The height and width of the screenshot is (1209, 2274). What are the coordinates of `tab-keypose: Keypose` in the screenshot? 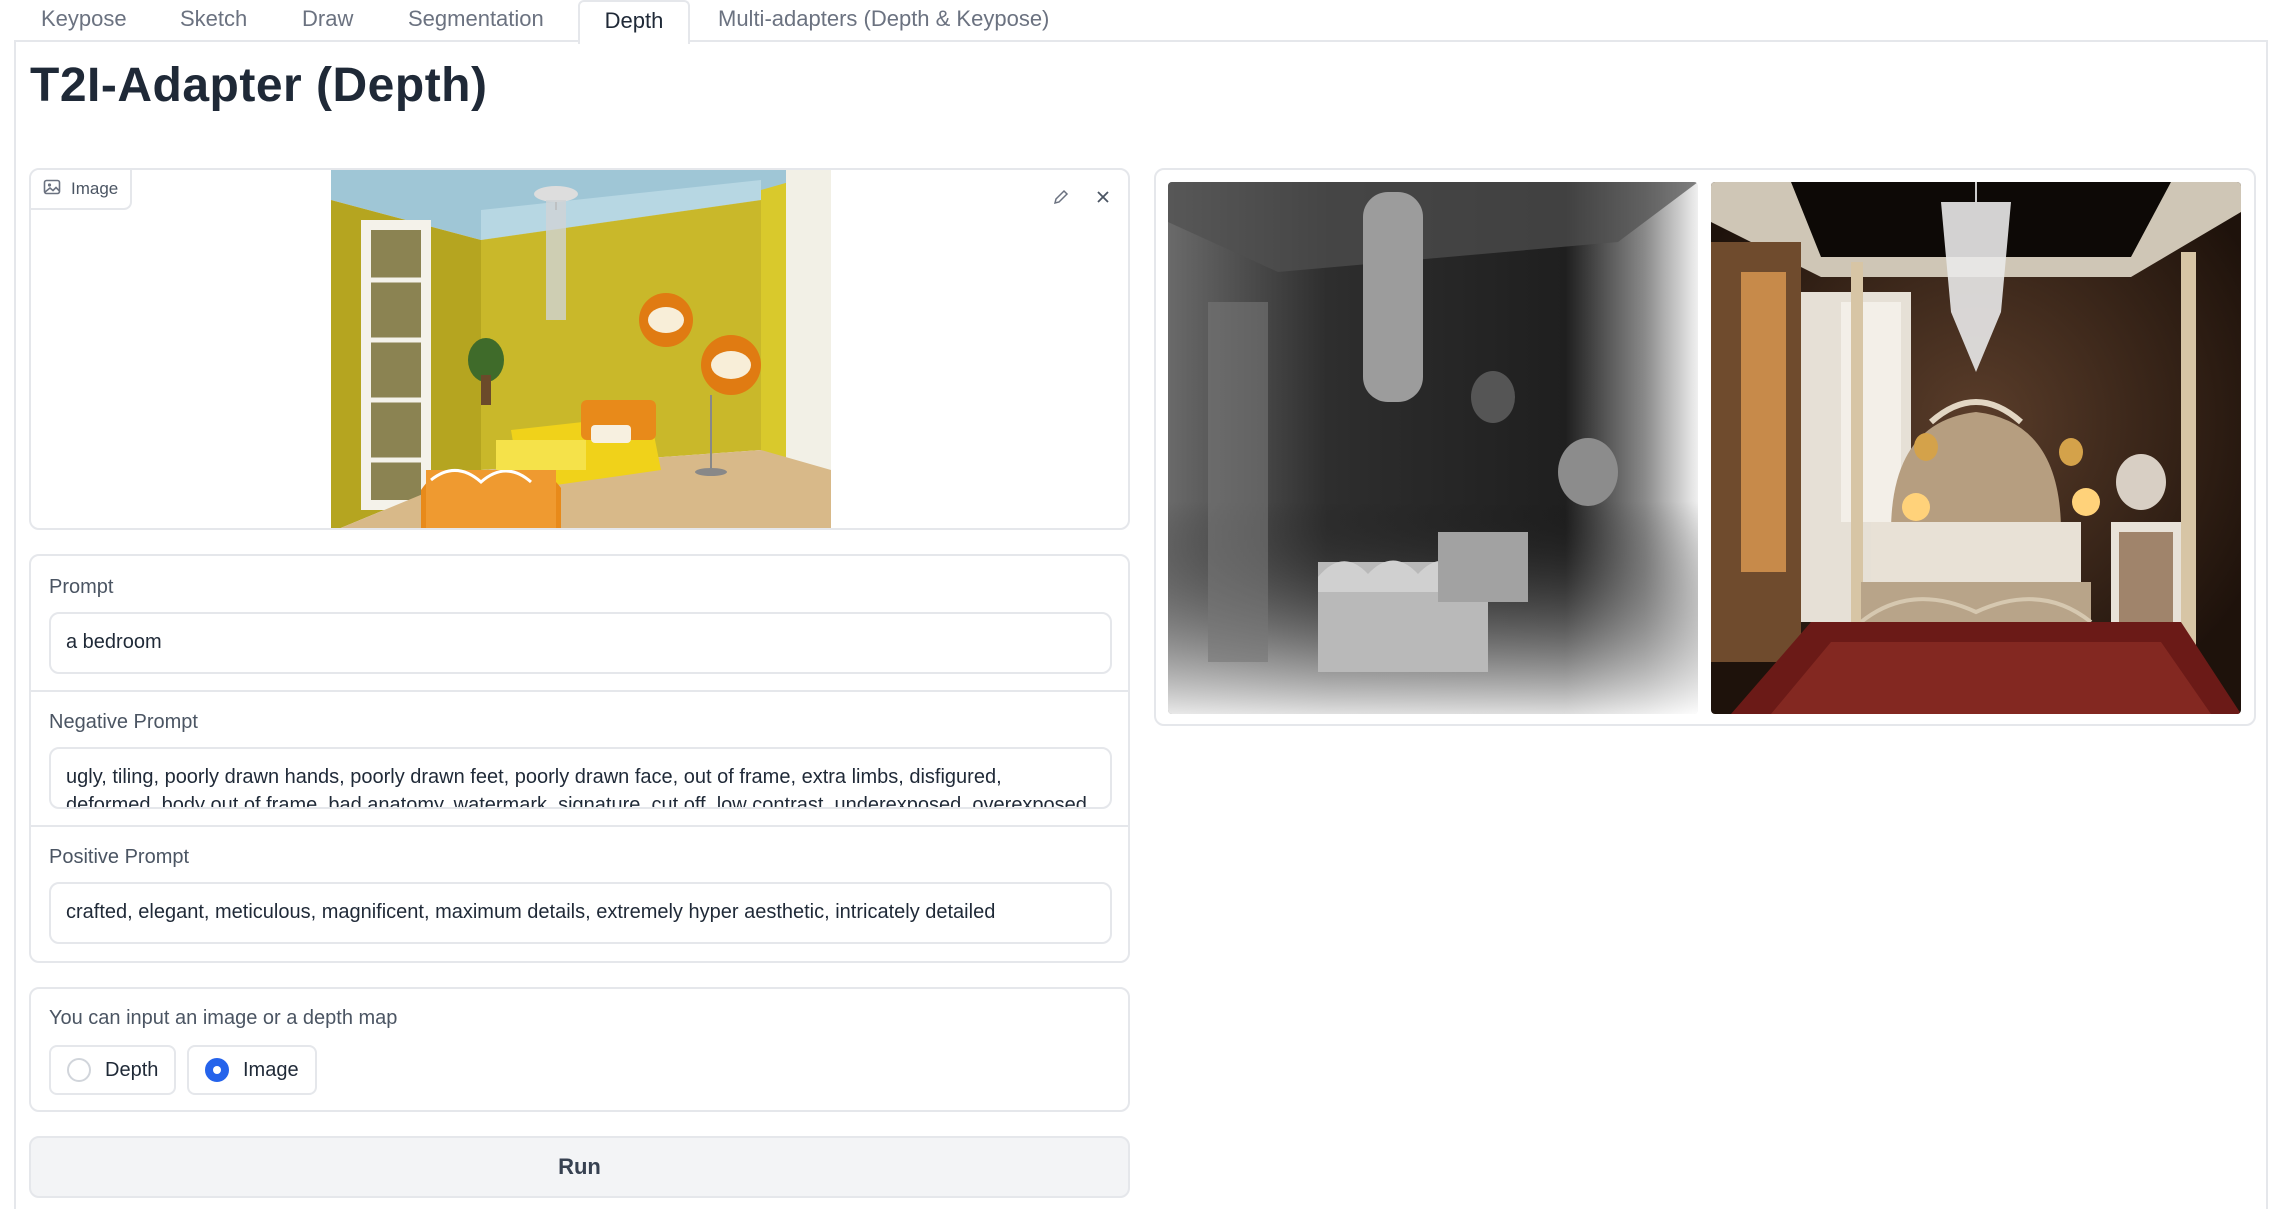 It's located at (84, 21).